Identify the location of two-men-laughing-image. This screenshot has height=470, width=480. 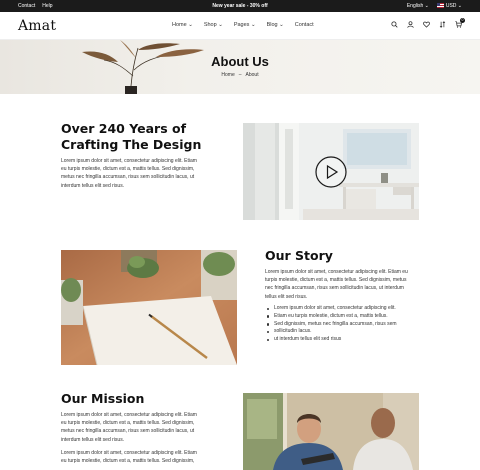
(331, 431).